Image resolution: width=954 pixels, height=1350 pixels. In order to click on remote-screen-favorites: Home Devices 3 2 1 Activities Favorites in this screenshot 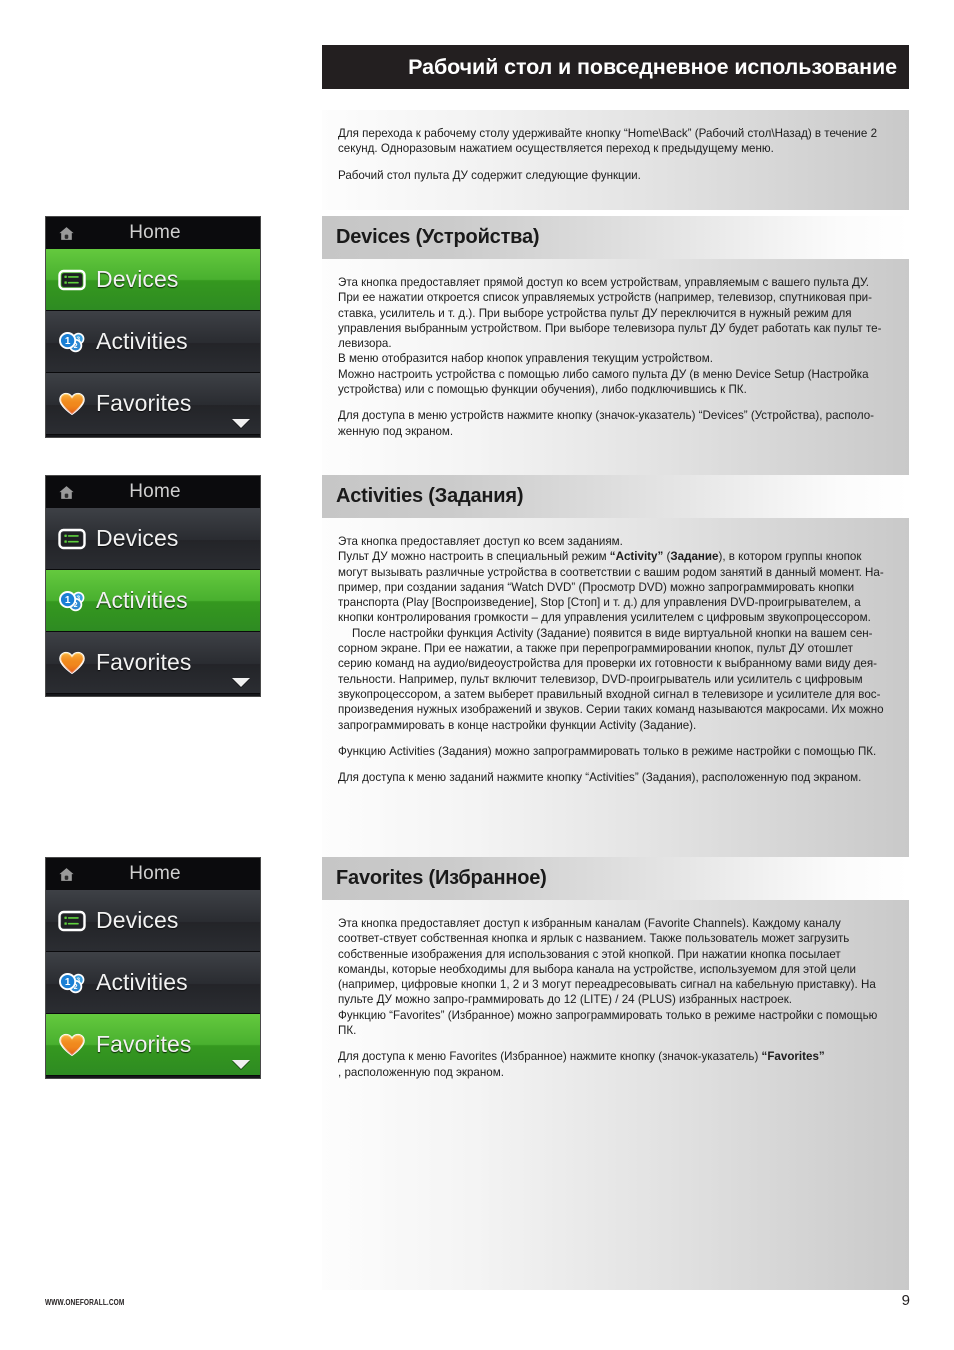, I will do `click(153, 968)`.